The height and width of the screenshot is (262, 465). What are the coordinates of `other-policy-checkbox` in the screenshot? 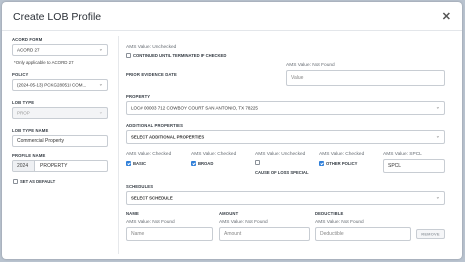 It's located at (321, 163).